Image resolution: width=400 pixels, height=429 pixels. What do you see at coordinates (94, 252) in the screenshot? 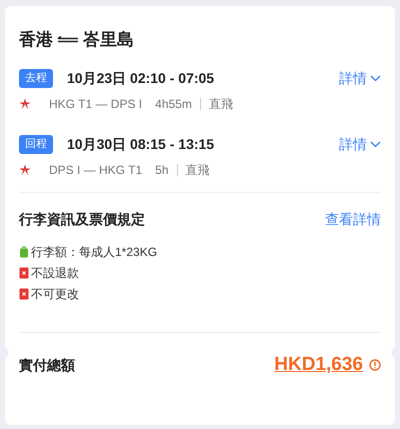
I see `policy-text: 行李額：每成人1*23KG` at bounding box center [94, 252].